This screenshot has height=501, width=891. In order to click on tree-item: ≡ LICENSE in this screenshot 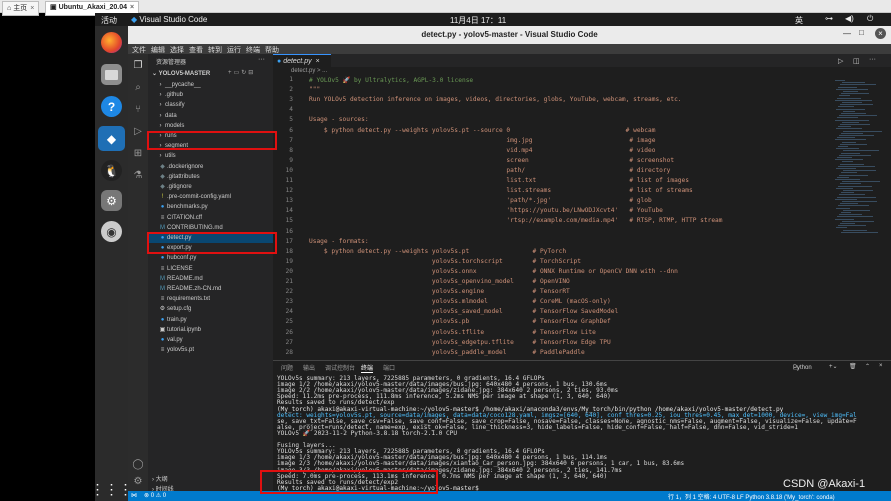, I will do `click(210, 269)`.